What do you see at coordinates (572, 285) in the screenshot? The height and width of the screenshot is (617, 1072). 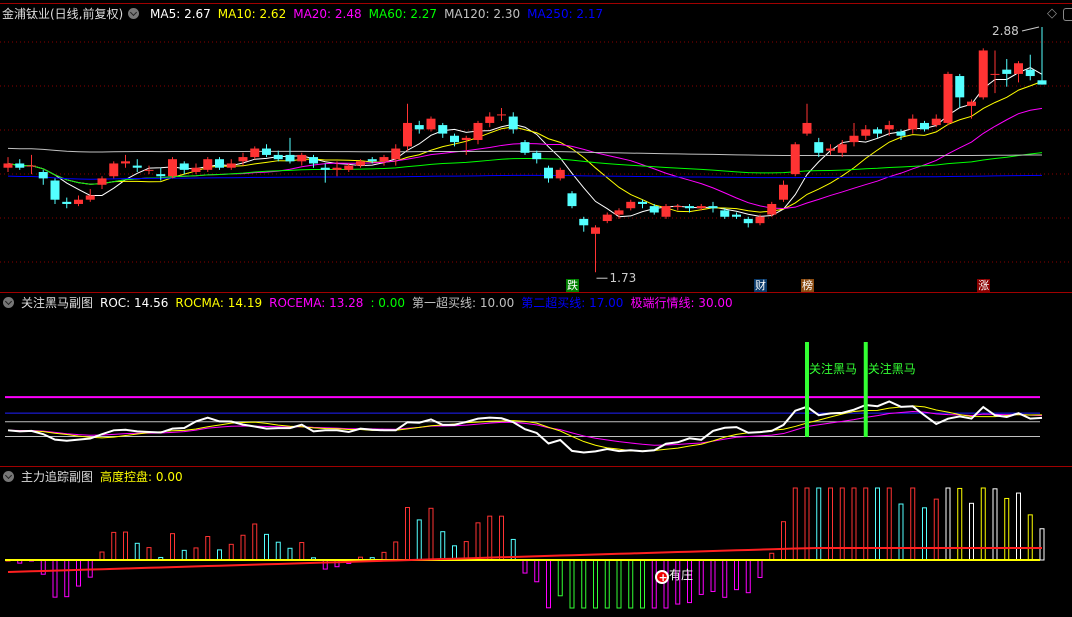 I see `event-marker: 跌` at bounding box center [572, 285].